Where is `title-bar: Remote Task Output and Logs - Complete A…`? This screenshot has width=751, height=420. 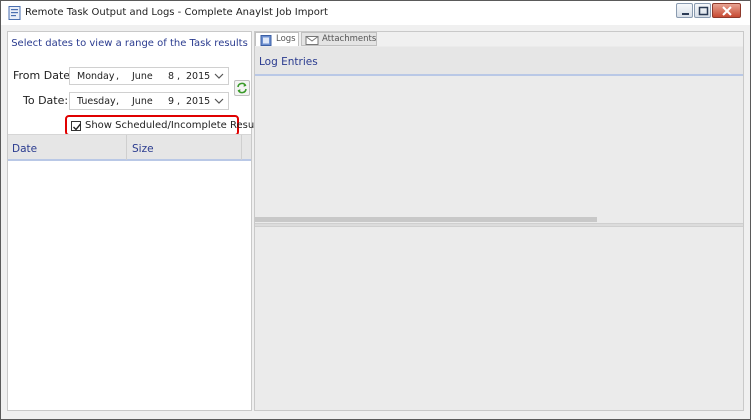 title-bar: Remote Task Output and Logs - Complete A… is located at coordinates (375, 13).